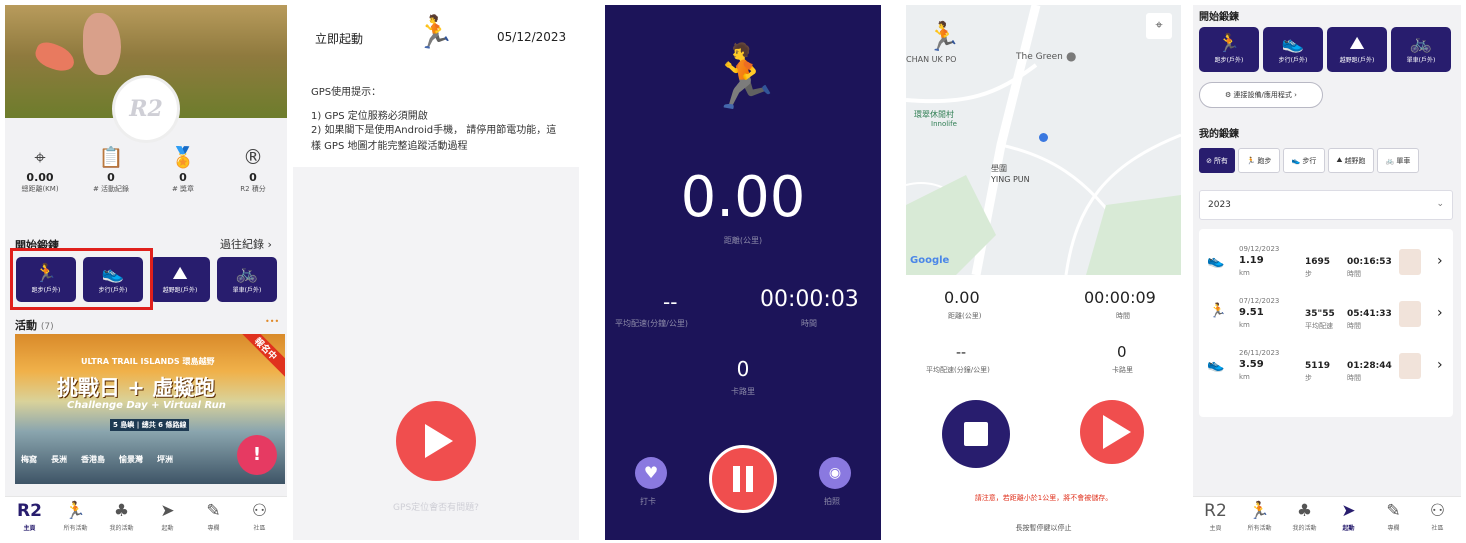  I want to click on filter-all: ⊘ 所有, so click(1217, 160).